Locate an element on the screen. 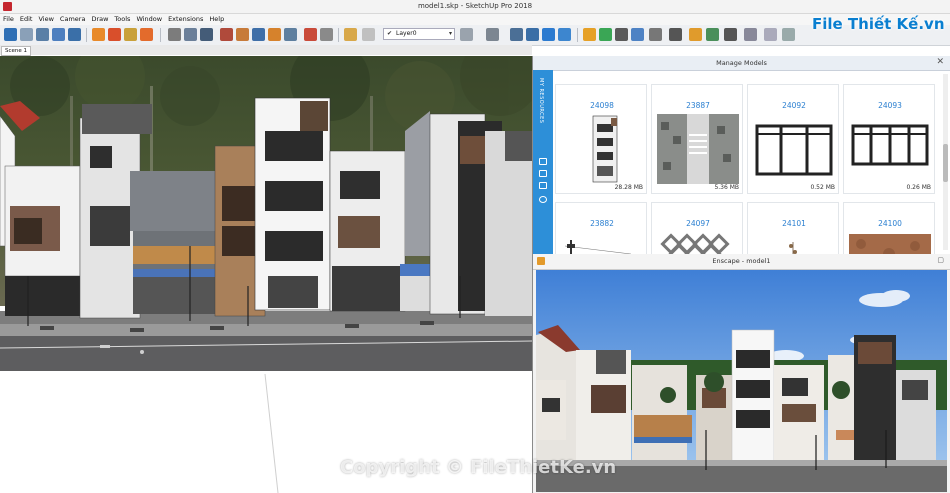 This screenshot has width=950, height=493. enscape-title: Enscape - model1 is located at coordinates (741, 261).